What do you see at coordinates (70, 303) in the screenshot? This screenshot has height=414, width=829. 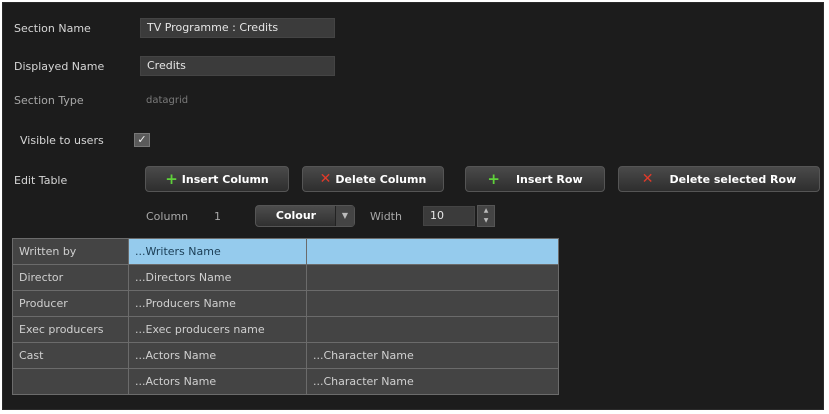 I see `table-cell: Producer` at bounding box center [70, 303].